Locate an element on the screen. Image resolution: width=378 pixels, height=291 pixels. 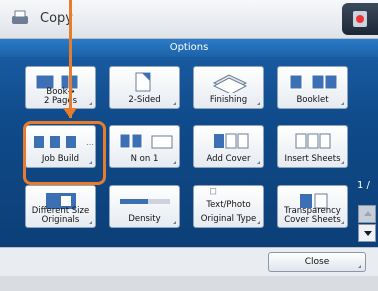
tile-label: Finishing is located at coordinates (228, 100).